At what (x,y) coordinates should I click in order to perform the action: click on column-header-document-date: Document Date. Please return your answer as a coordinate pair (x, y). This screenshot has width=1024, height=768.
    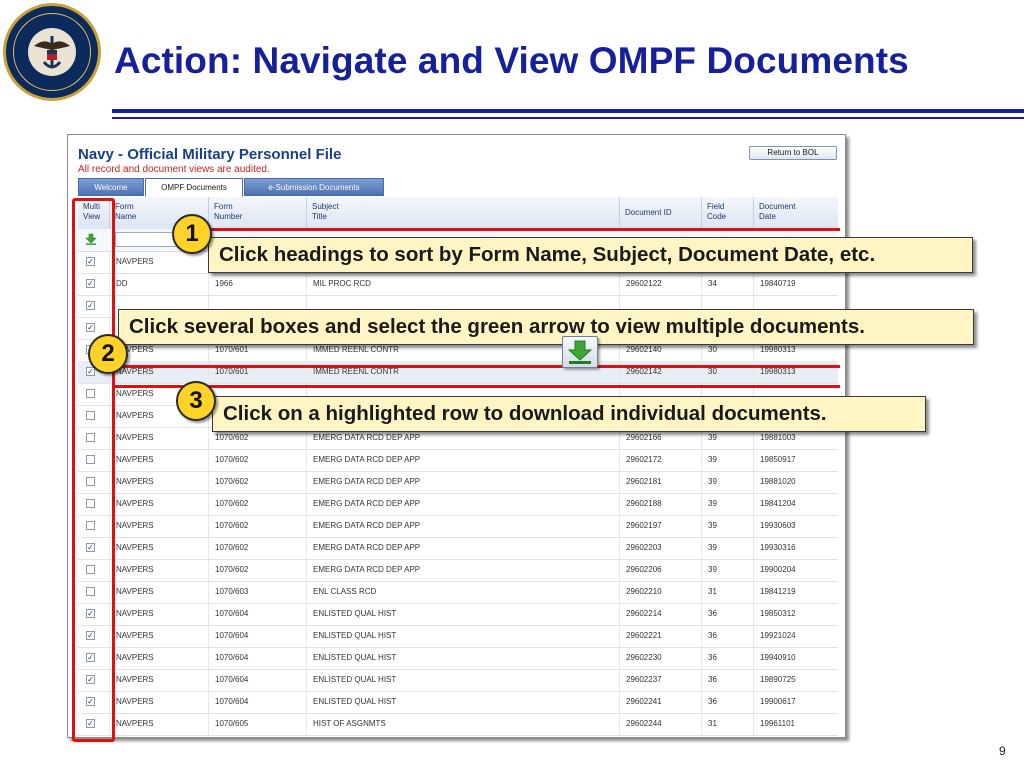
    Looking at the image, I should click on (795, 213).